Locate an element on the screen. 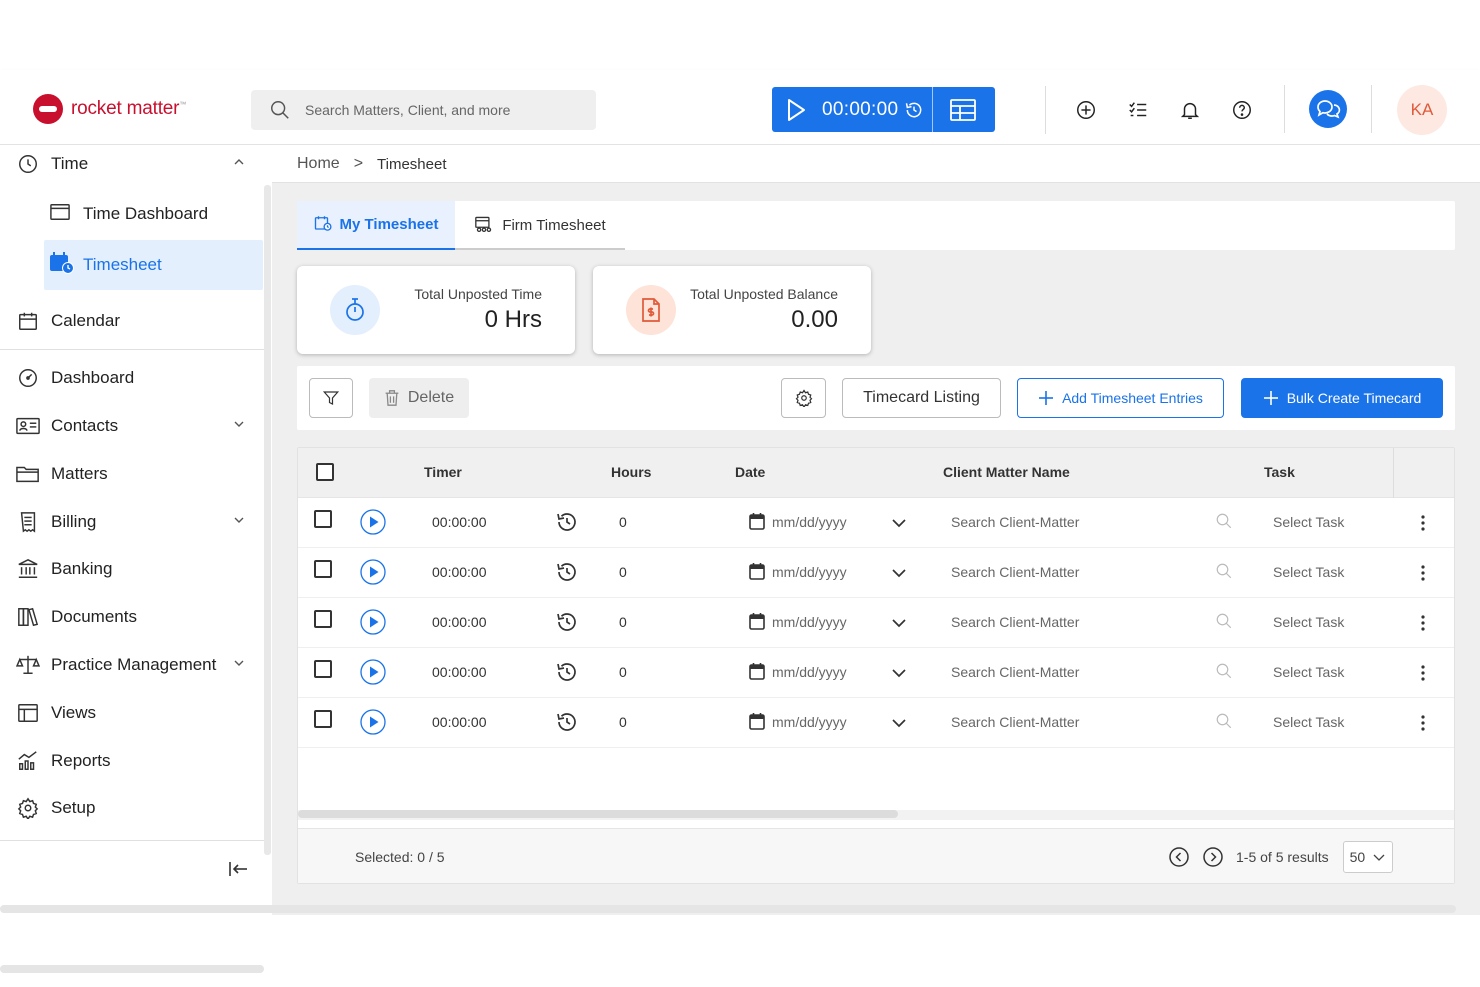  sidebar-item-views: Views is located at coordinates (132, 713).